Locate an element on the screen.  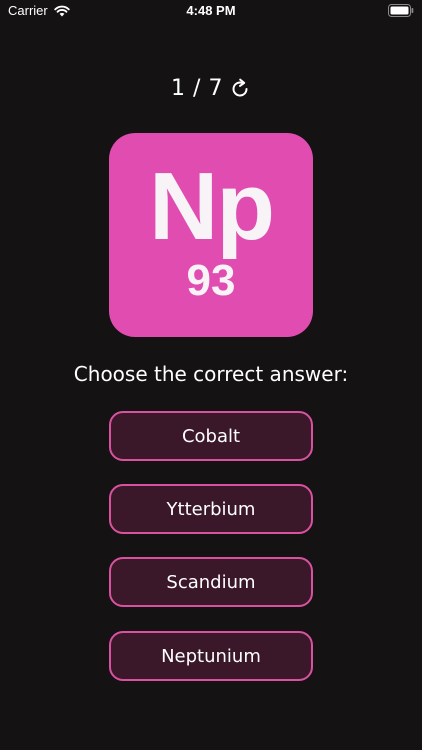
answer-button-4: Neptunium is located at coordinates (211, 656).